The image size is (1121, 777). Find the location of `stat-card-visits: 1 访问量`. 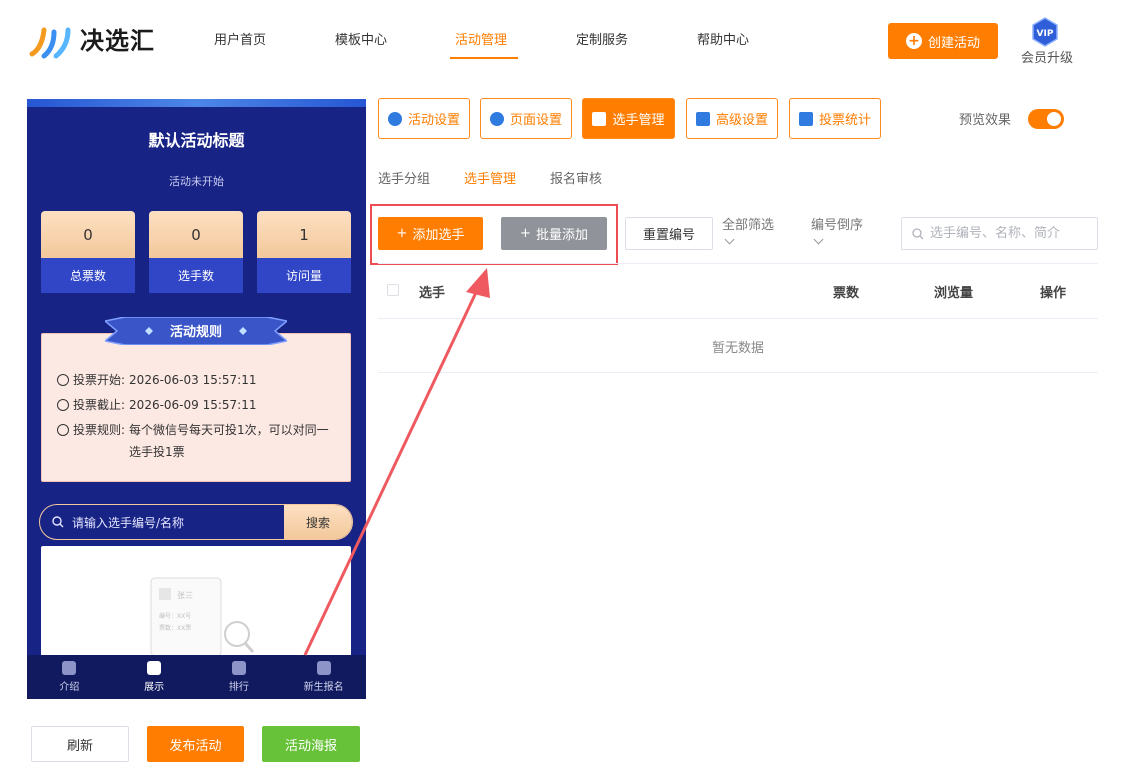

stat-card-visits: 1 访问量 is located at coordinates (304, 252).